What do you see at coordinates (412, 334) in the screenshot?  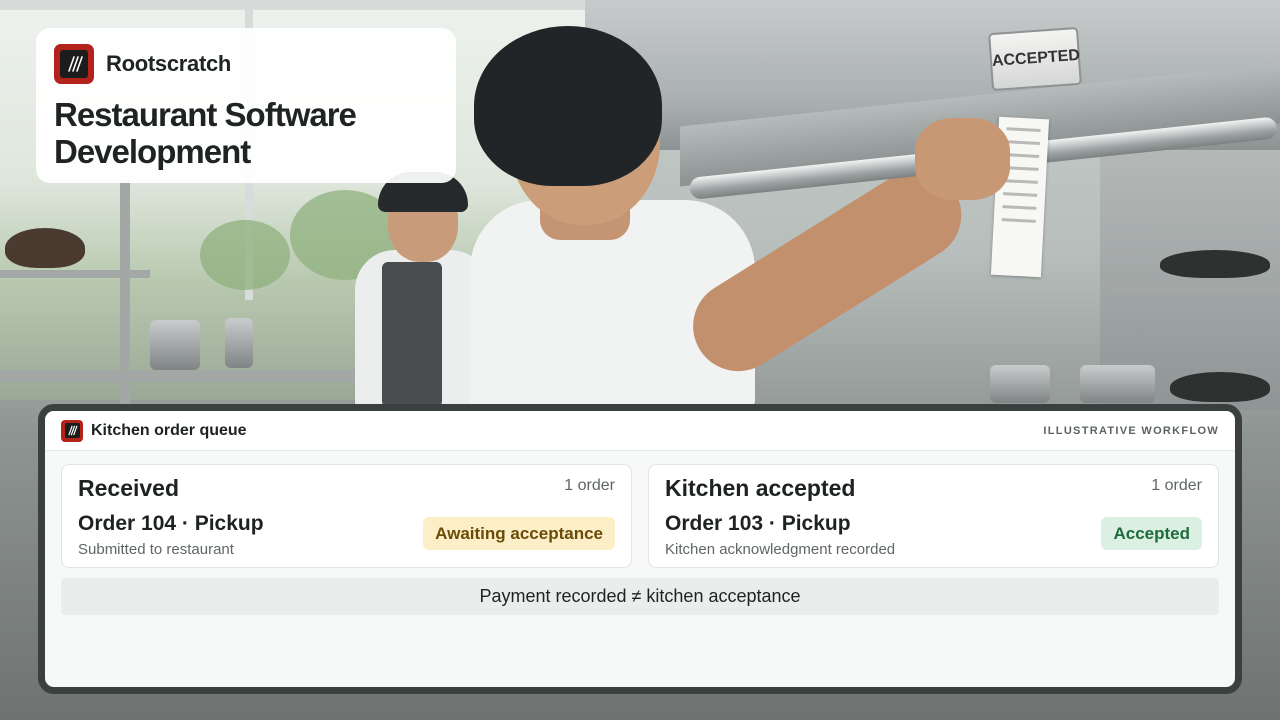 I see `second-chef-apron` at bounding box center [412, 334].